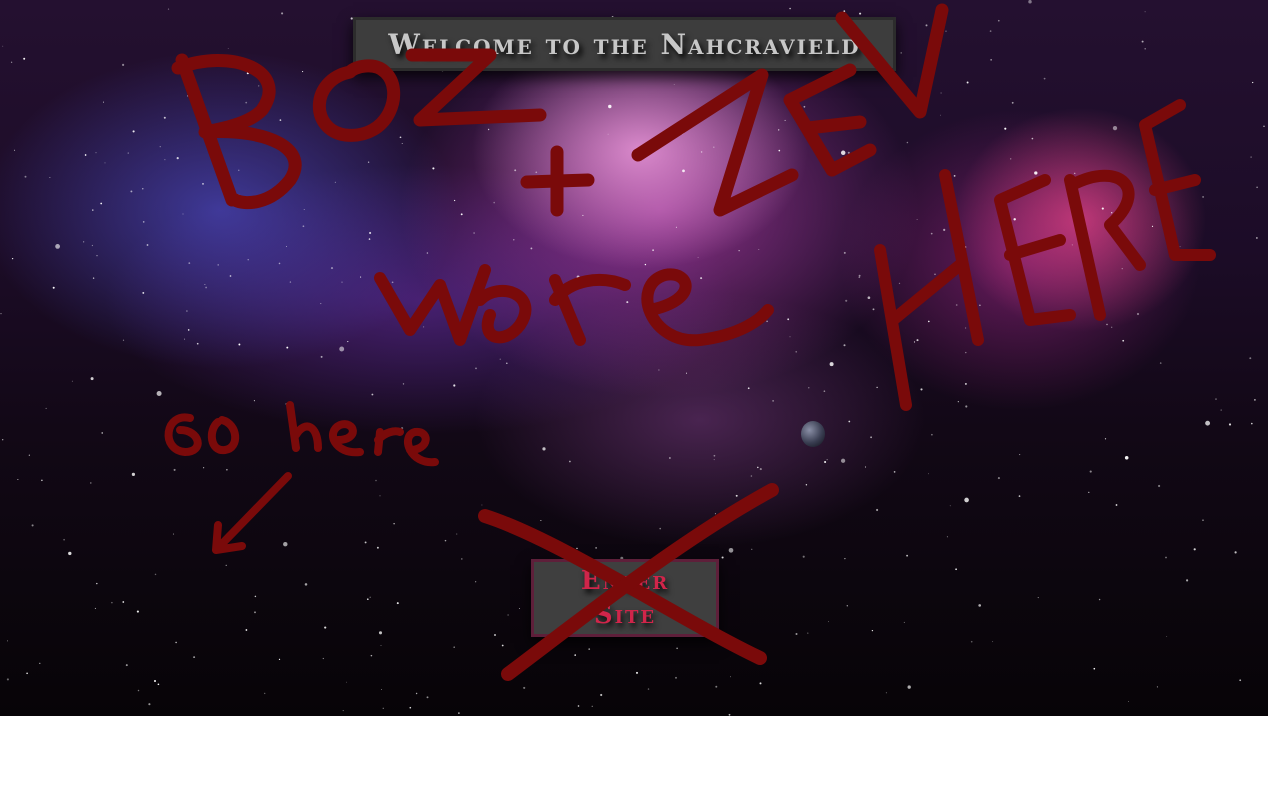 The width and height of the screenshot is (1280, 800). Describe the element at coordinates (625, 598) in the screenshot. I see `enter-site-button: Enter Site` at that location.